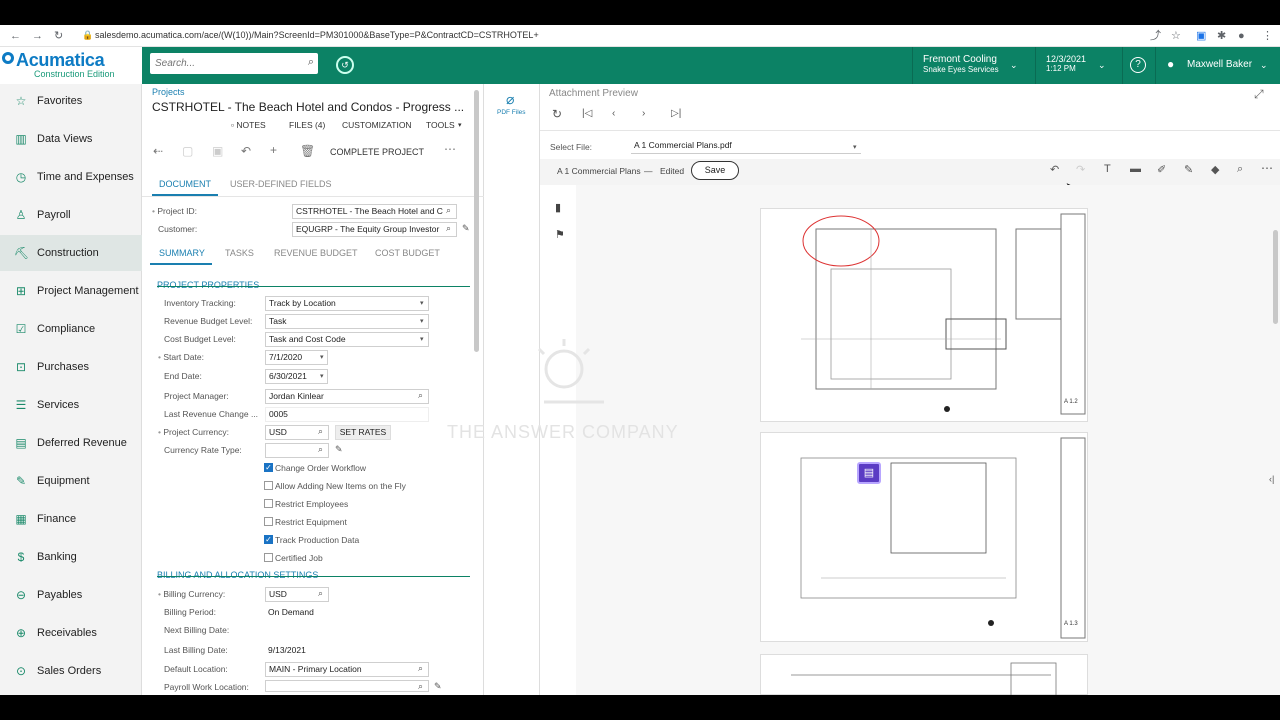 This screenshot has width=1280, height=720. Describe the element at coordinates (1215, 169) in the screenshot. I see `eraser-icon: ◆` at that location.